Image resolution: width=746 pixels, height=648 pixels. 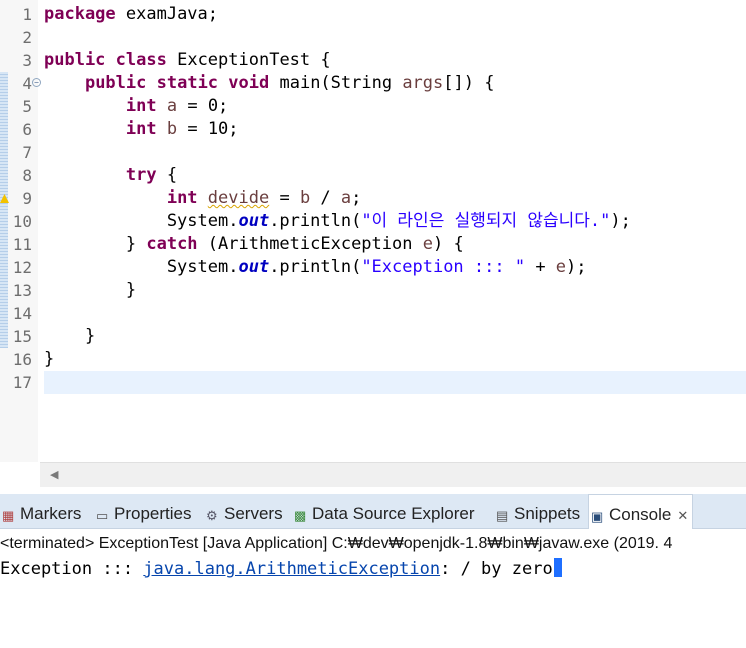 What do you see at coordinates (212, 515) in the screenshot?
I see `servers-icon: ⚙` at bounding box center [212, 515].